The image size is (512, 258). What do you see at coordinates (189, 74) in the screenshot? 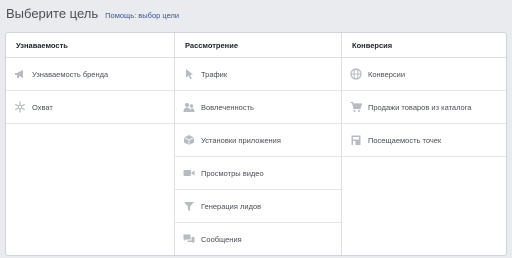
I see `cursor-icon` at bounding box center [189, 74].